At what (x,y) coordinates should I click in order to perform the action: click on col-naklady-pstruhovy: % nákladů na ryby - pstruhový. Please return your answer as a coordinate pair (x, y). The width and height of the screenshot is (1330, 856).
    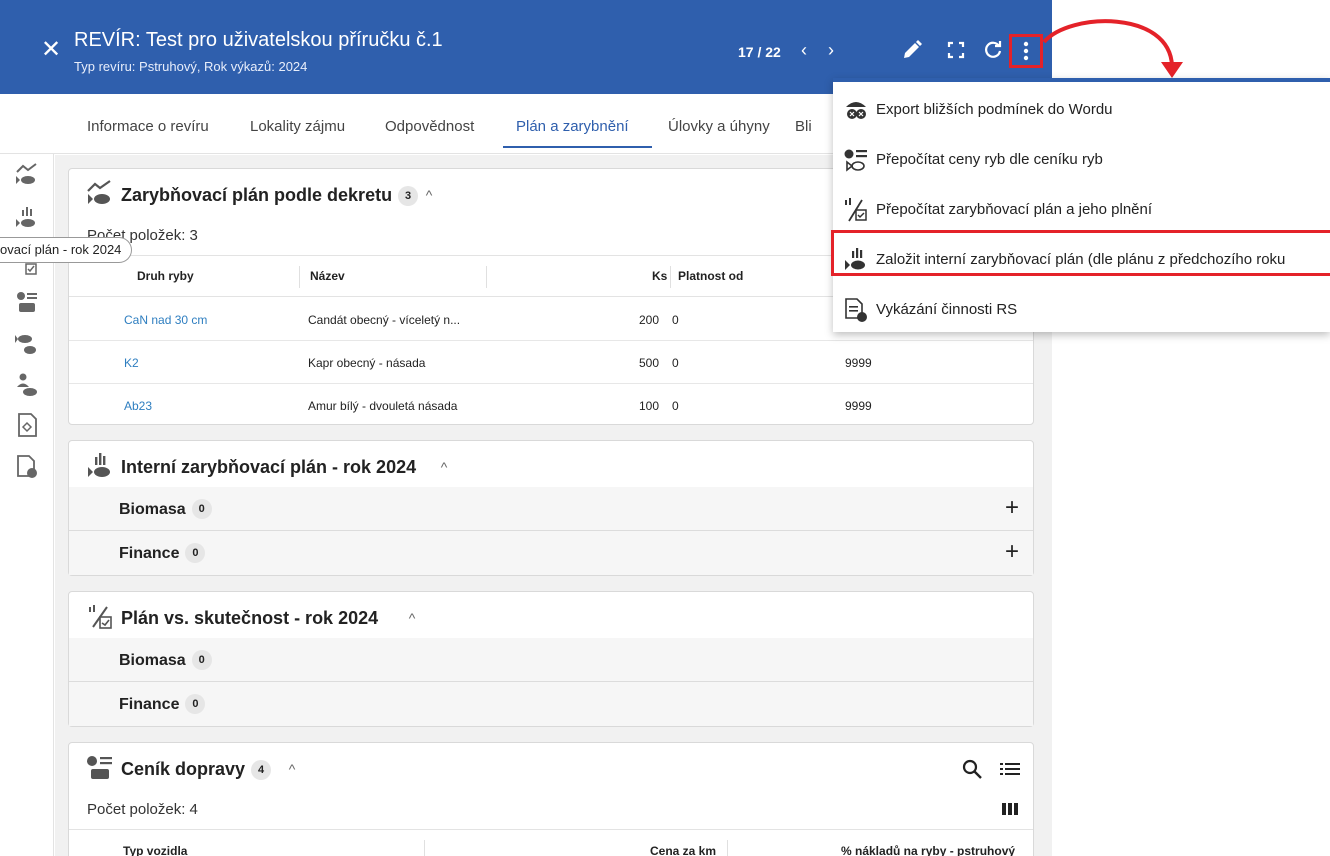
    Looking at the image, I should click on (928, 850).